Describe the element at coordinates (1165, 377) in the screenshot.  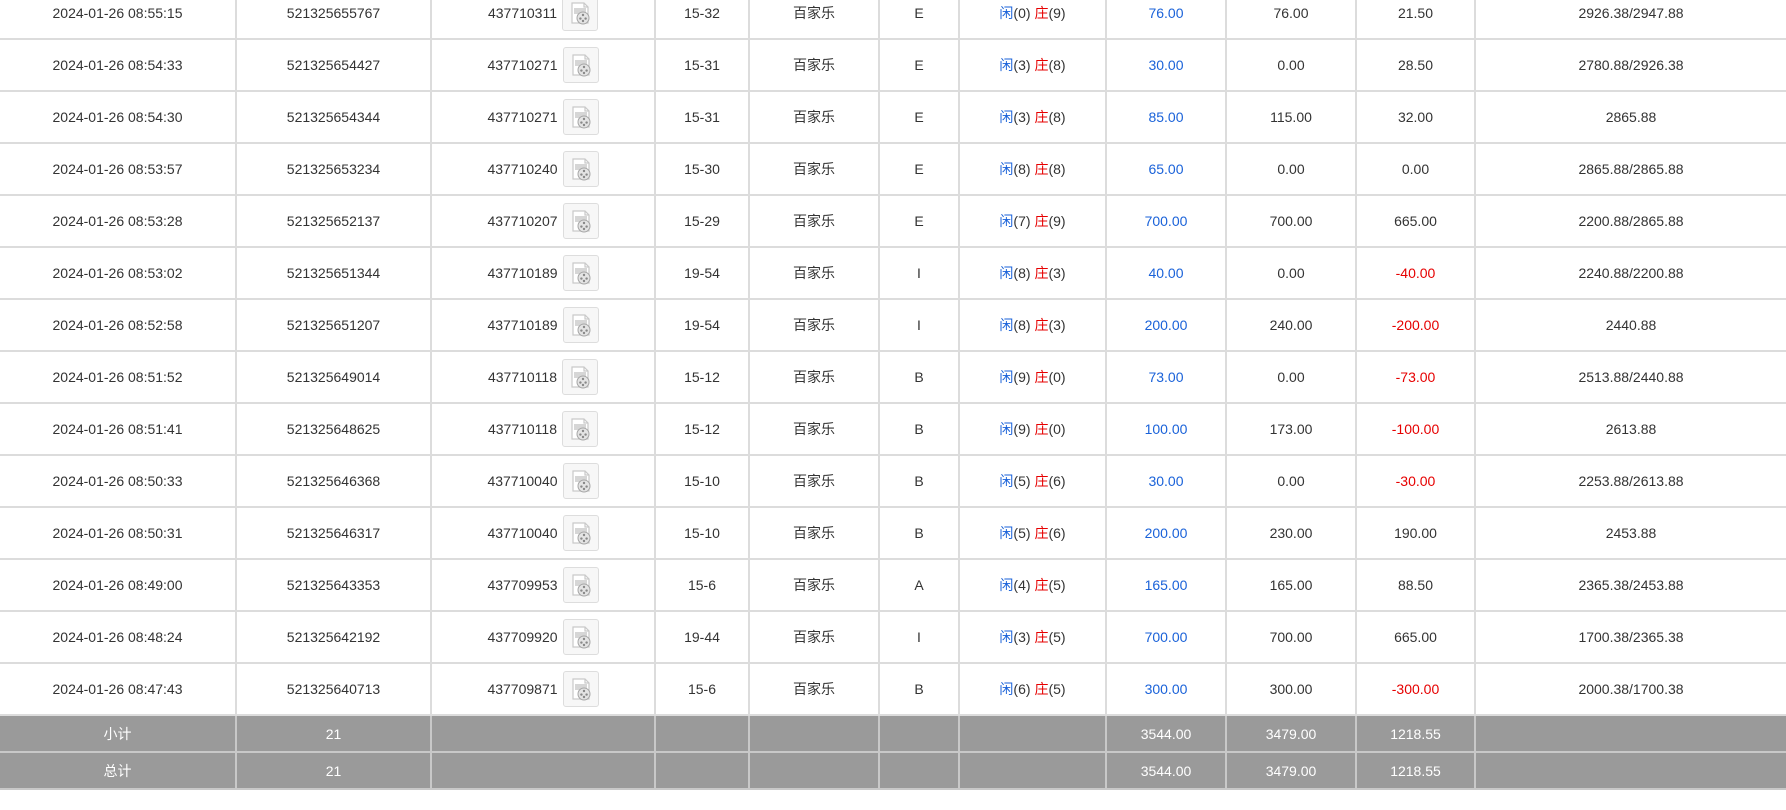
I see `bet-amount-link: 73.00` at that location.